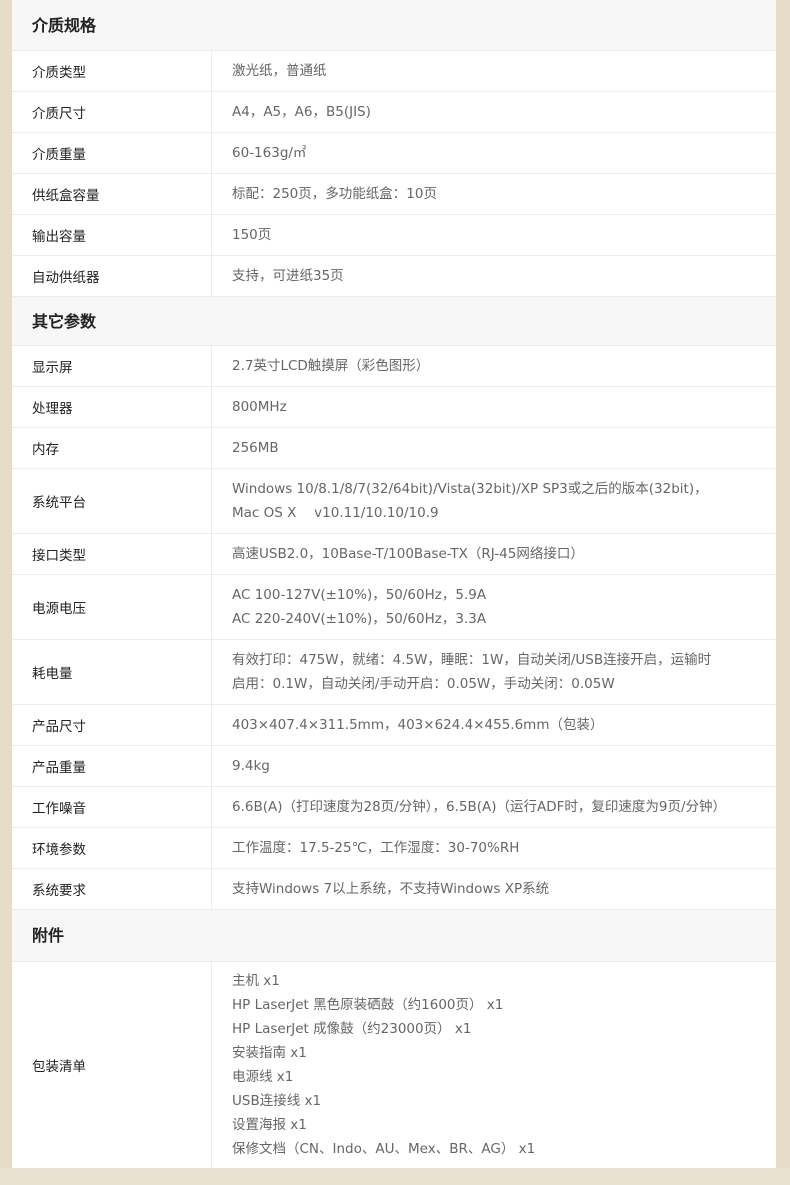 This screenshot has height=1185, width=790. Describe the element at coordinates (112, 235) in the screenshot. I see `spec-label: 输出容量` at that location.